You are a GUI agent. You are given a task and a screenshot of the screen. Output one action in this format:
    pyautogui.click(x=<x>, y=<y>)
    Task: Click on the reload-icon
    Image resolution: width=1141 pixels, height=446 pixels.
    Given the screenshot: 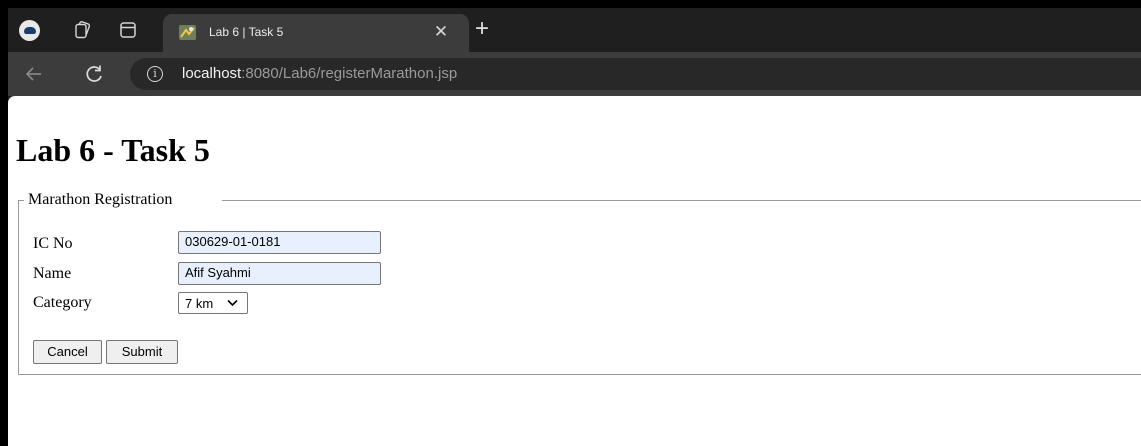 What is the action you would take?
    pyautogui.click(x=94, y=74)
    